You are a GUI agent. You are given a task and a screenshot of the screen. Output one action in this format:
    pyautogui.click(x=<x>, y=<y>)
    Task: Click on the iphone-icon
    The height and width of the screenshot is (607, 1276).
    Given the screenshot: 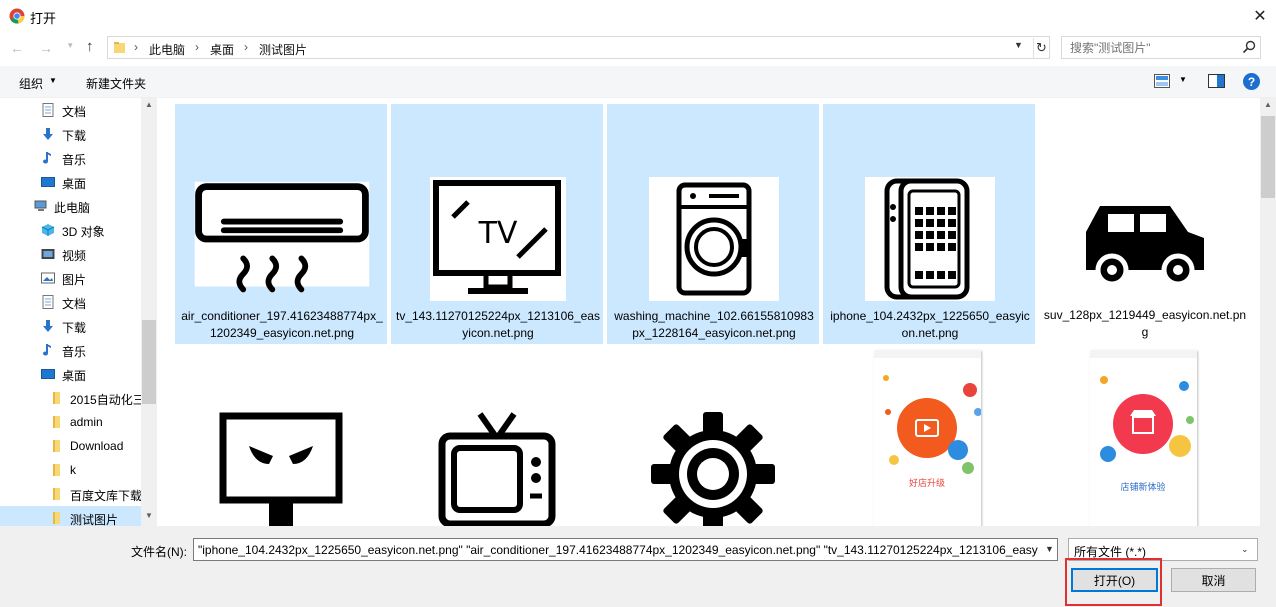 What is the action you would take?
    pyautogui.click(x=930, y=239)
    